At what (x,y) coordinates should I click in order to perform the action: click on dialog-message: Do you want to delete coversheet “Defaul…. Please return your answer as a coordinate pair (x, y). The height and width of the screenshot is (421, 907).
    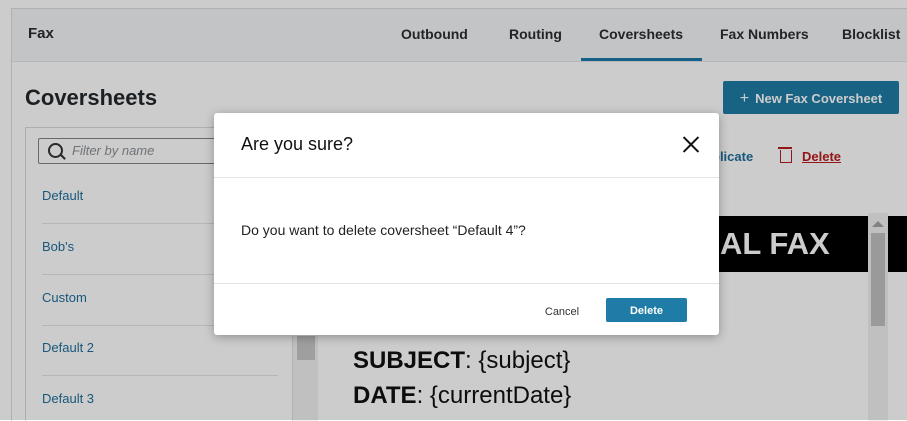
    Looking at the image, I should click on (383, 230).